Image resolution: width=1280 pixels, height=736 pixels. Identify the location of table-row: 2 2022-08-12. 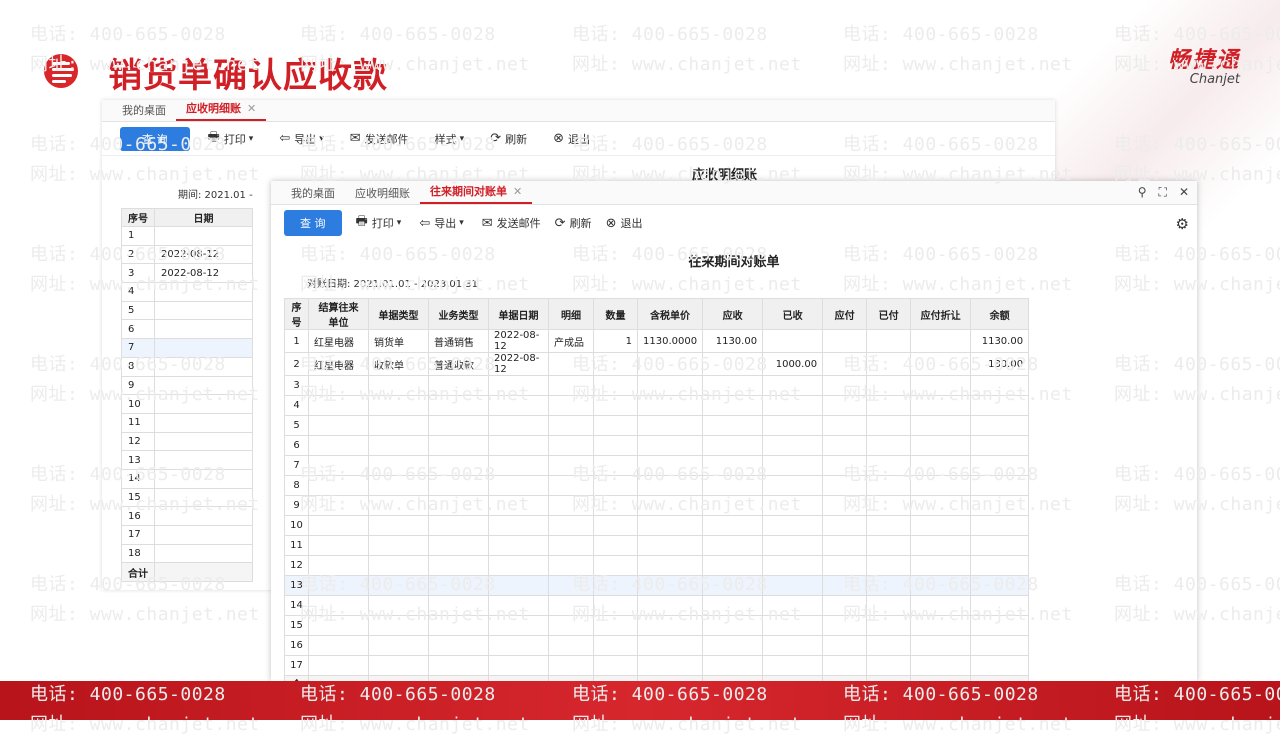
(187, 254).